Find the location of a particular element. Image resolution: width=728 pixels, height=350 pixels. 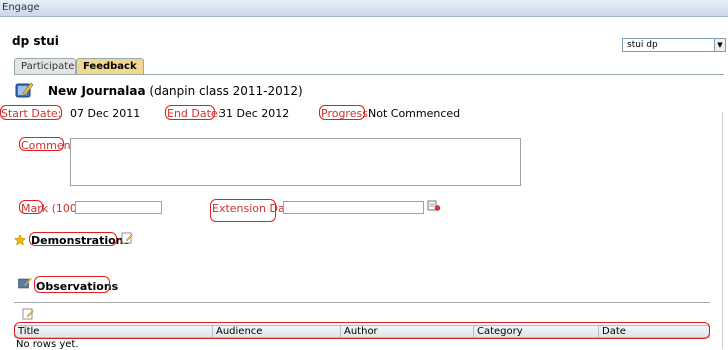

page-title: dp stui is located at coordinates (35, 41).